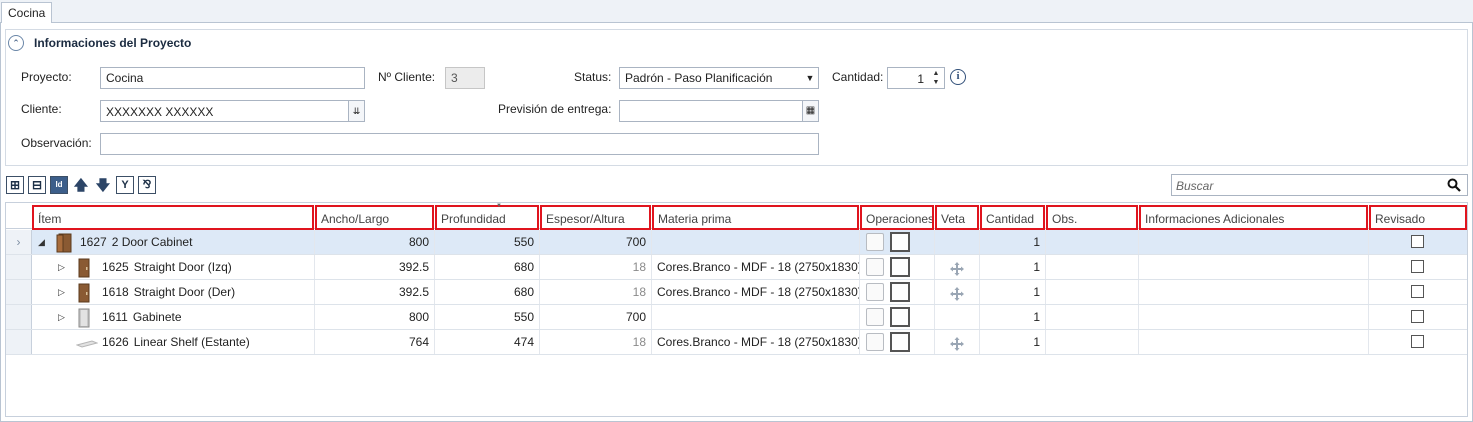  I want to click on split-icon: ⅋, so click(147, 185).